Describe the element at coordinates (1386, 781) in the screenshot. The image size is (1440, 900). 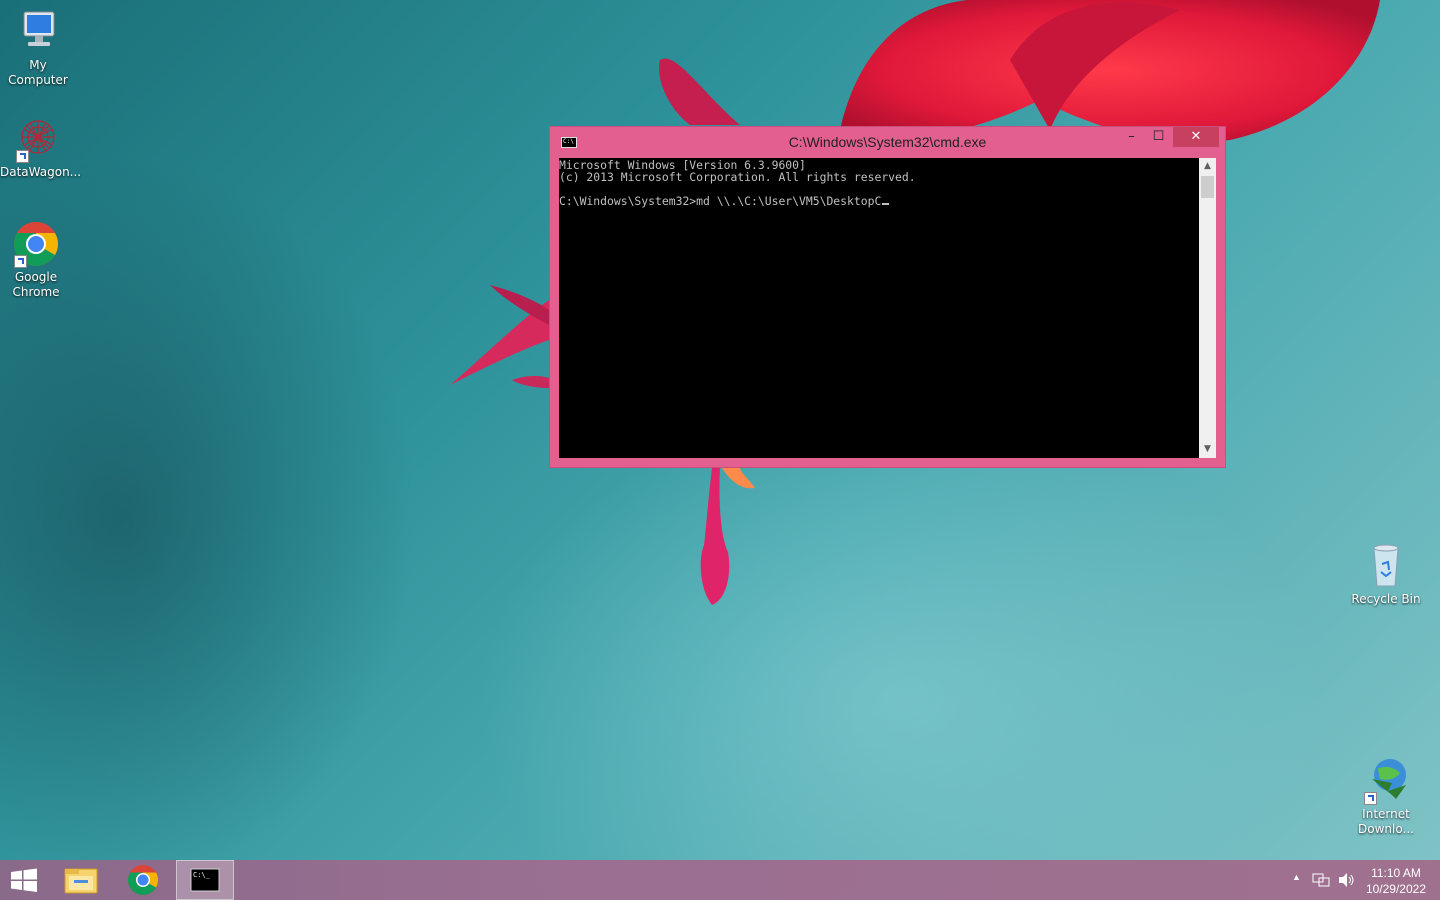
I see `internet-download-manager-icon` at that location.